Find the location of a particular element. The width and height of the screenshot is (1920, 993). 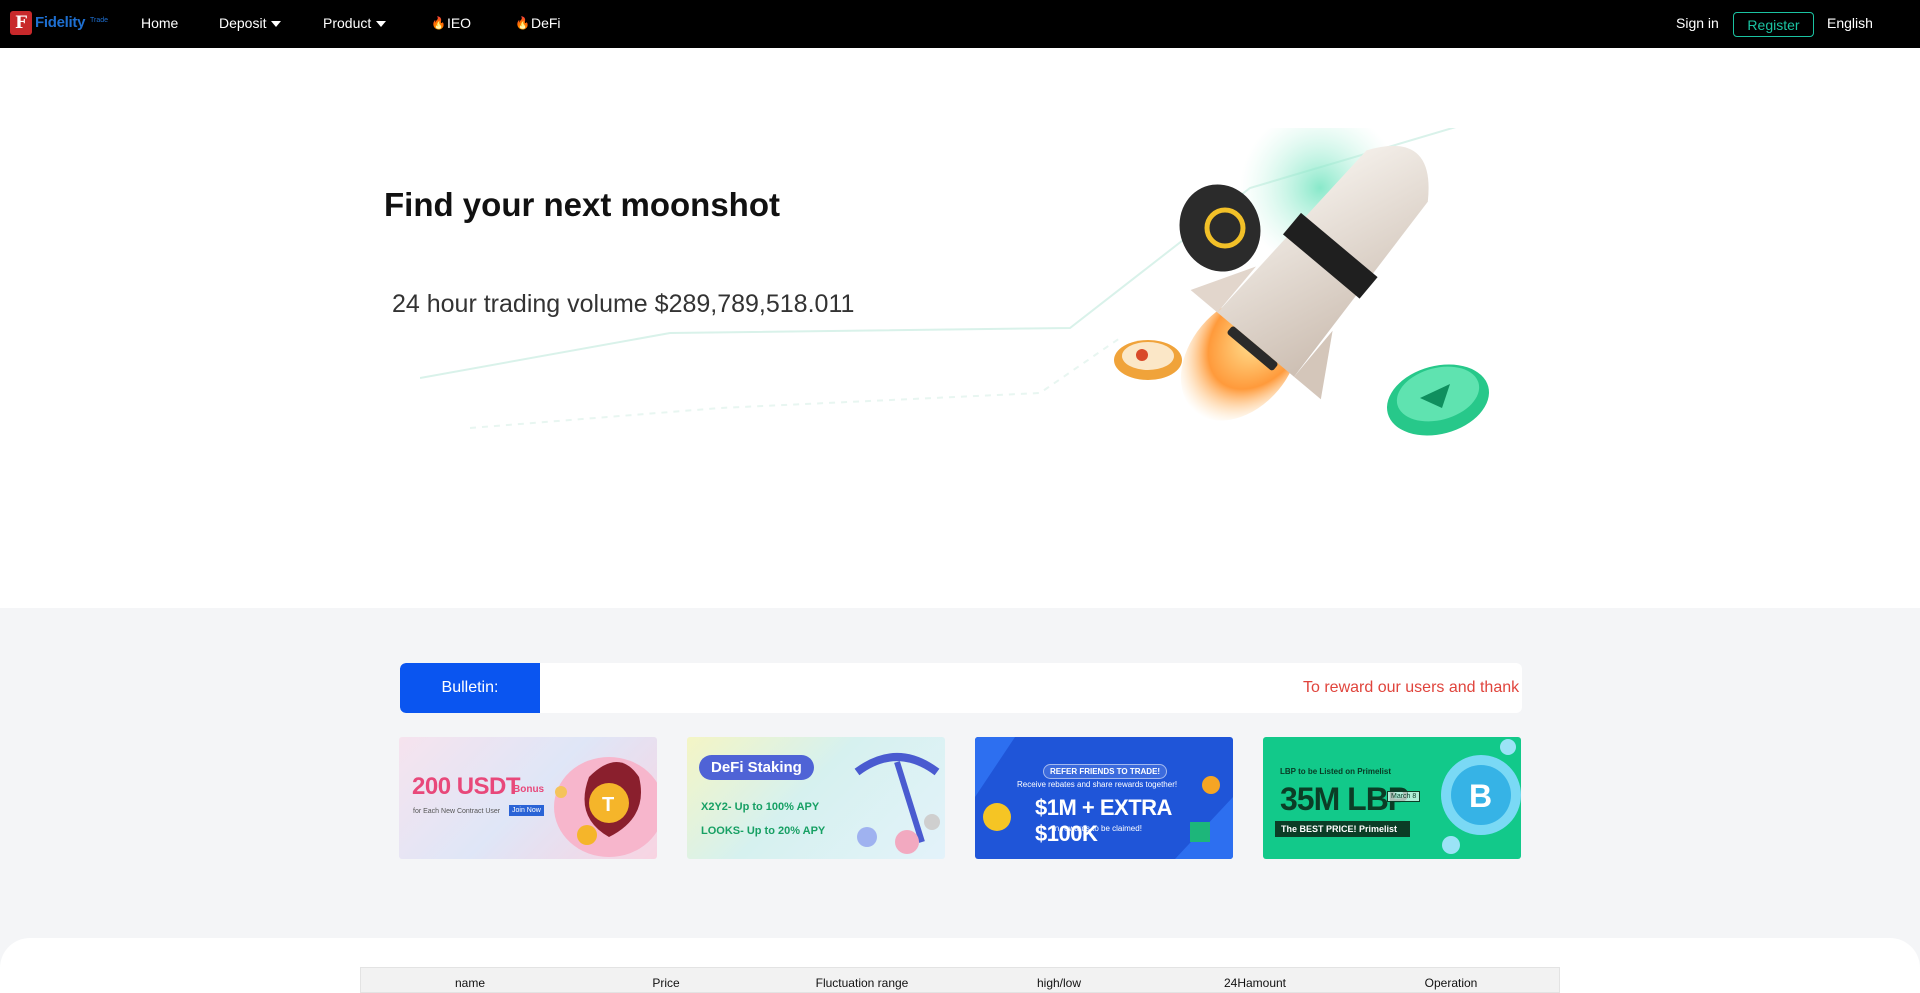

bulletin-marquee-text: To reward our users and thank is located at coordinates (1411, 688).